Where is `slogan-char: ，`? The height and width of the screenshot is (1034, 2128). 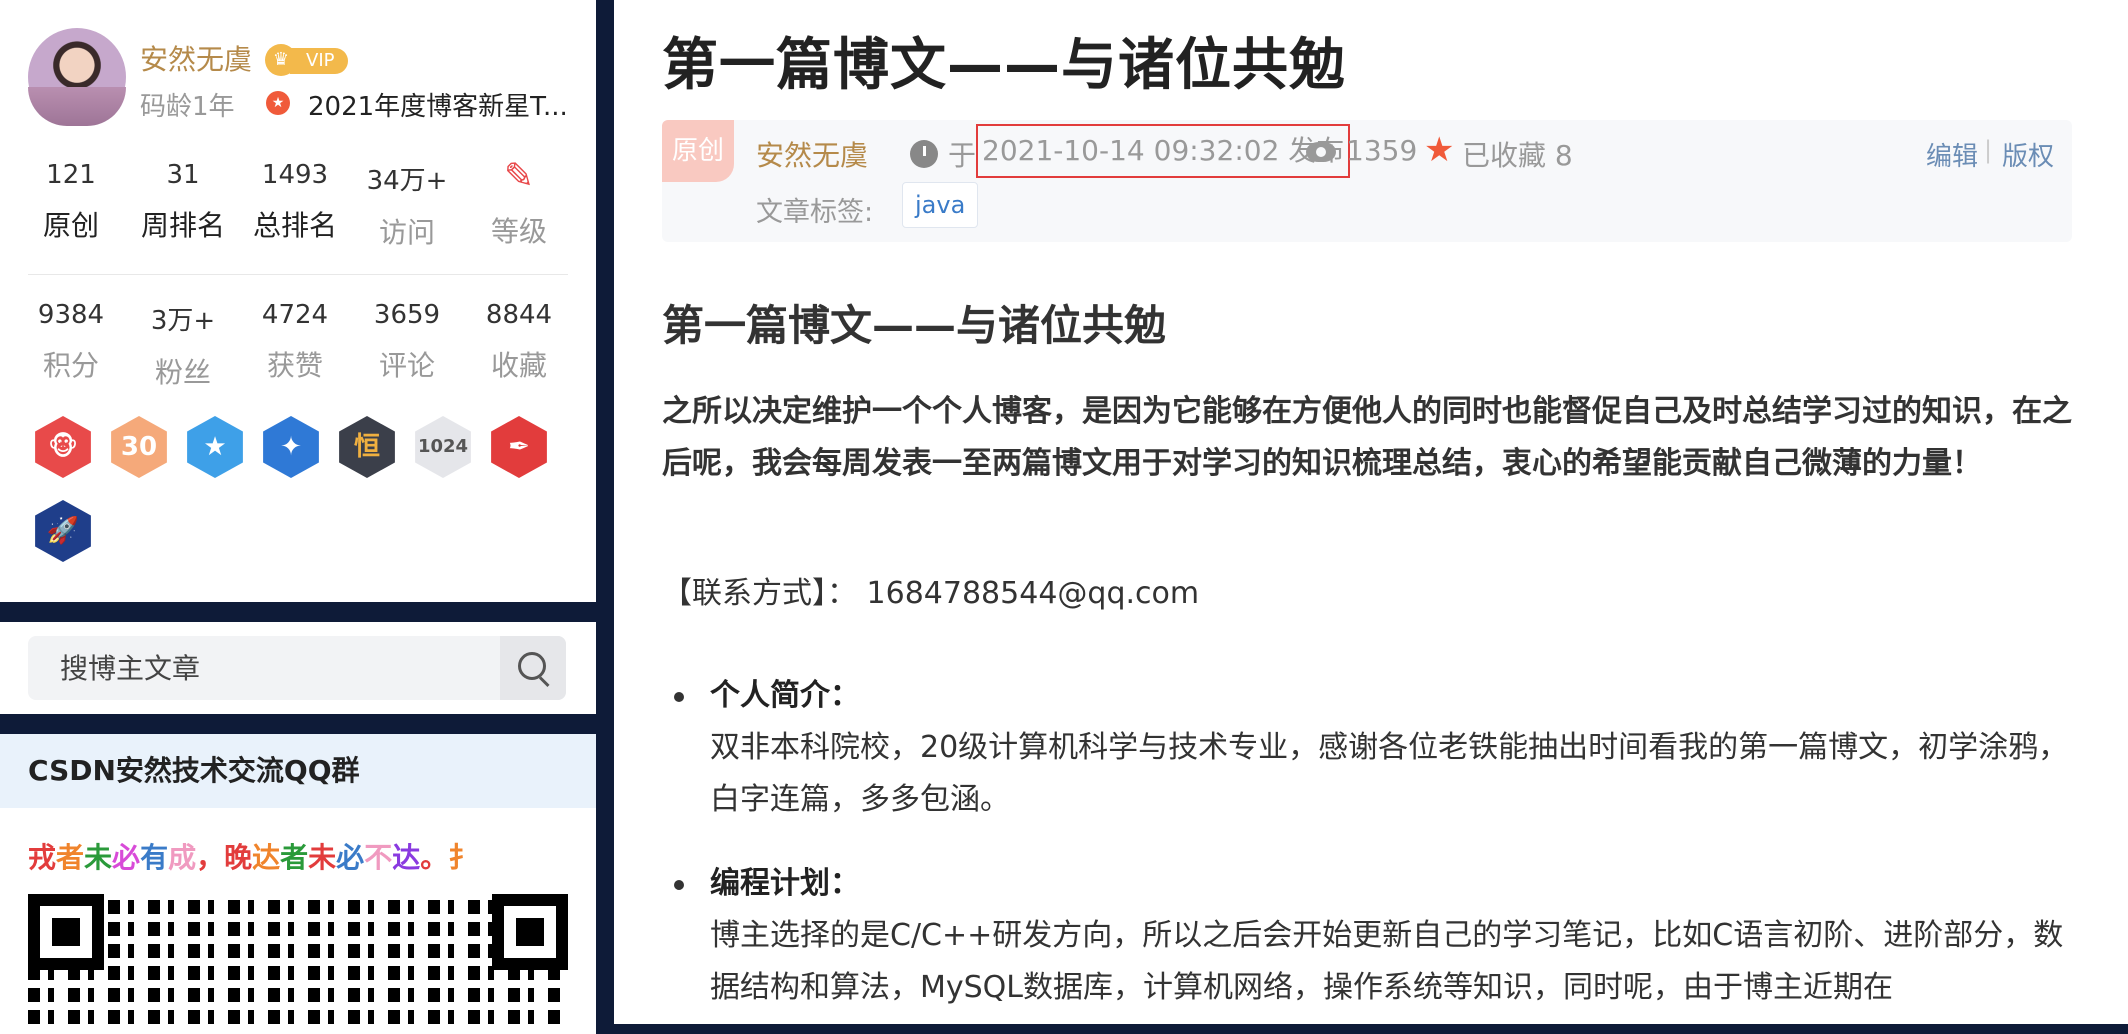
slogan-char: ， is located at coordinates (210, 857).